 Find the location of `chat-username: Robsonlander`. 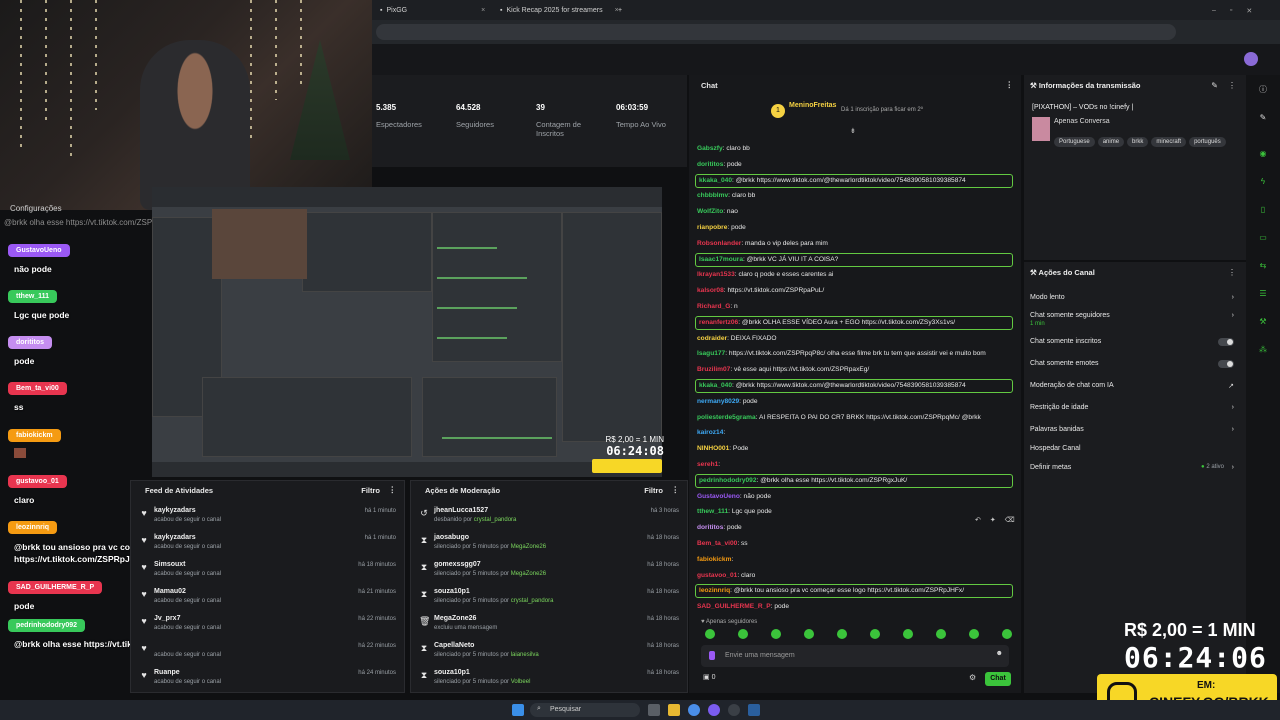

chat-username: Robsonlander is located at coordinates (719, 243).